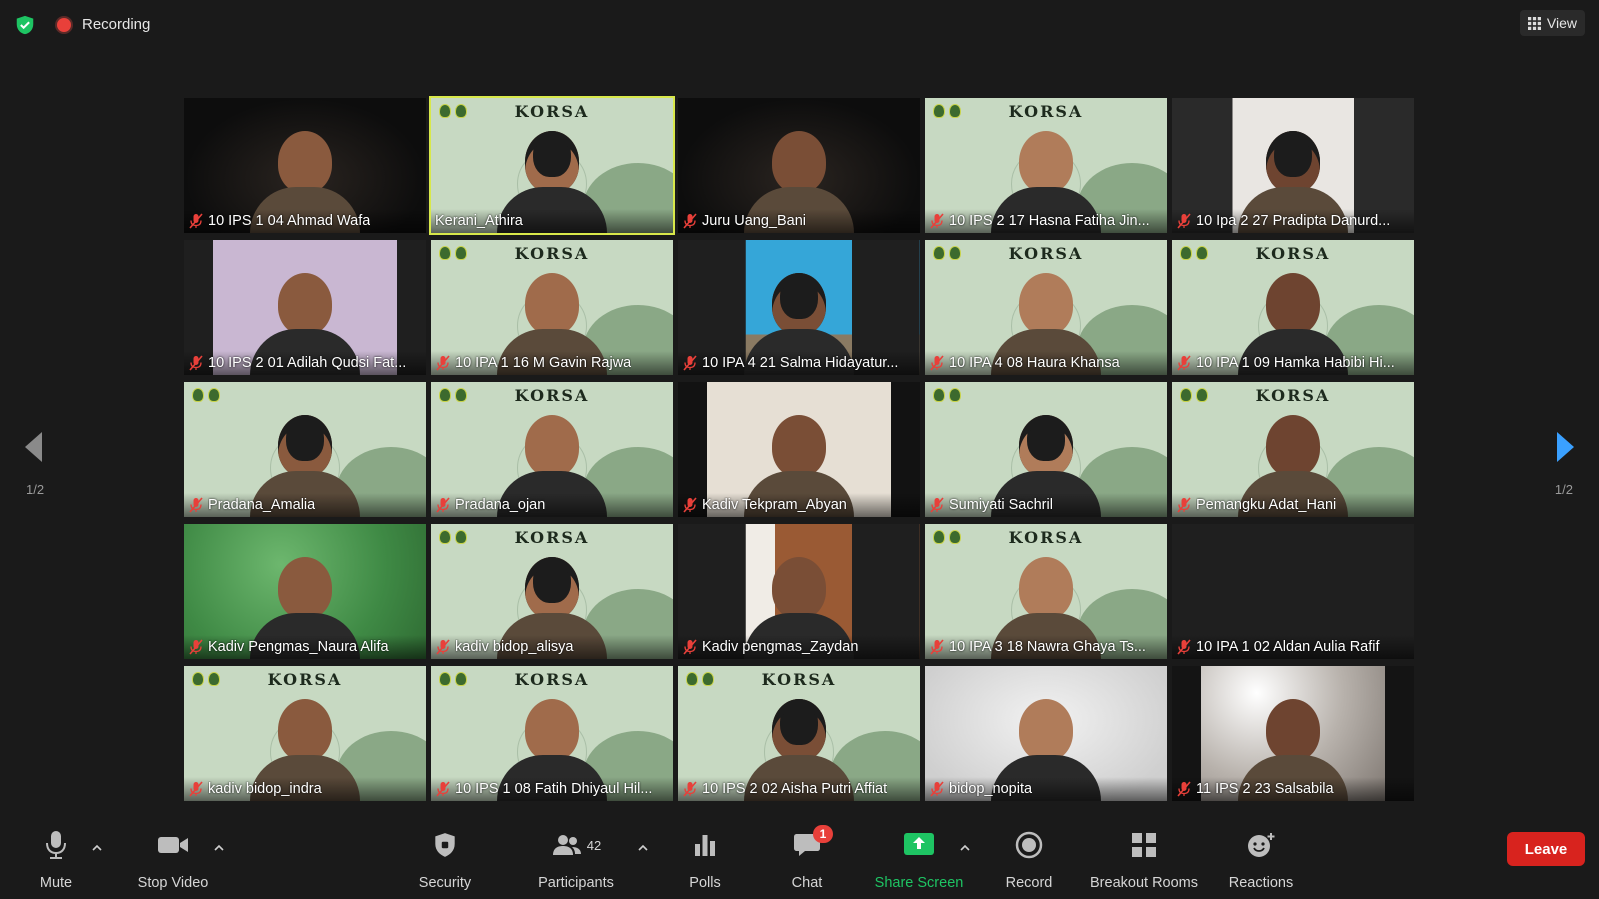  What do you see at coordinates (1261, 845) in the screenshot?
I see `reactions-smiley-icon` at bounding box center [1261, 845].